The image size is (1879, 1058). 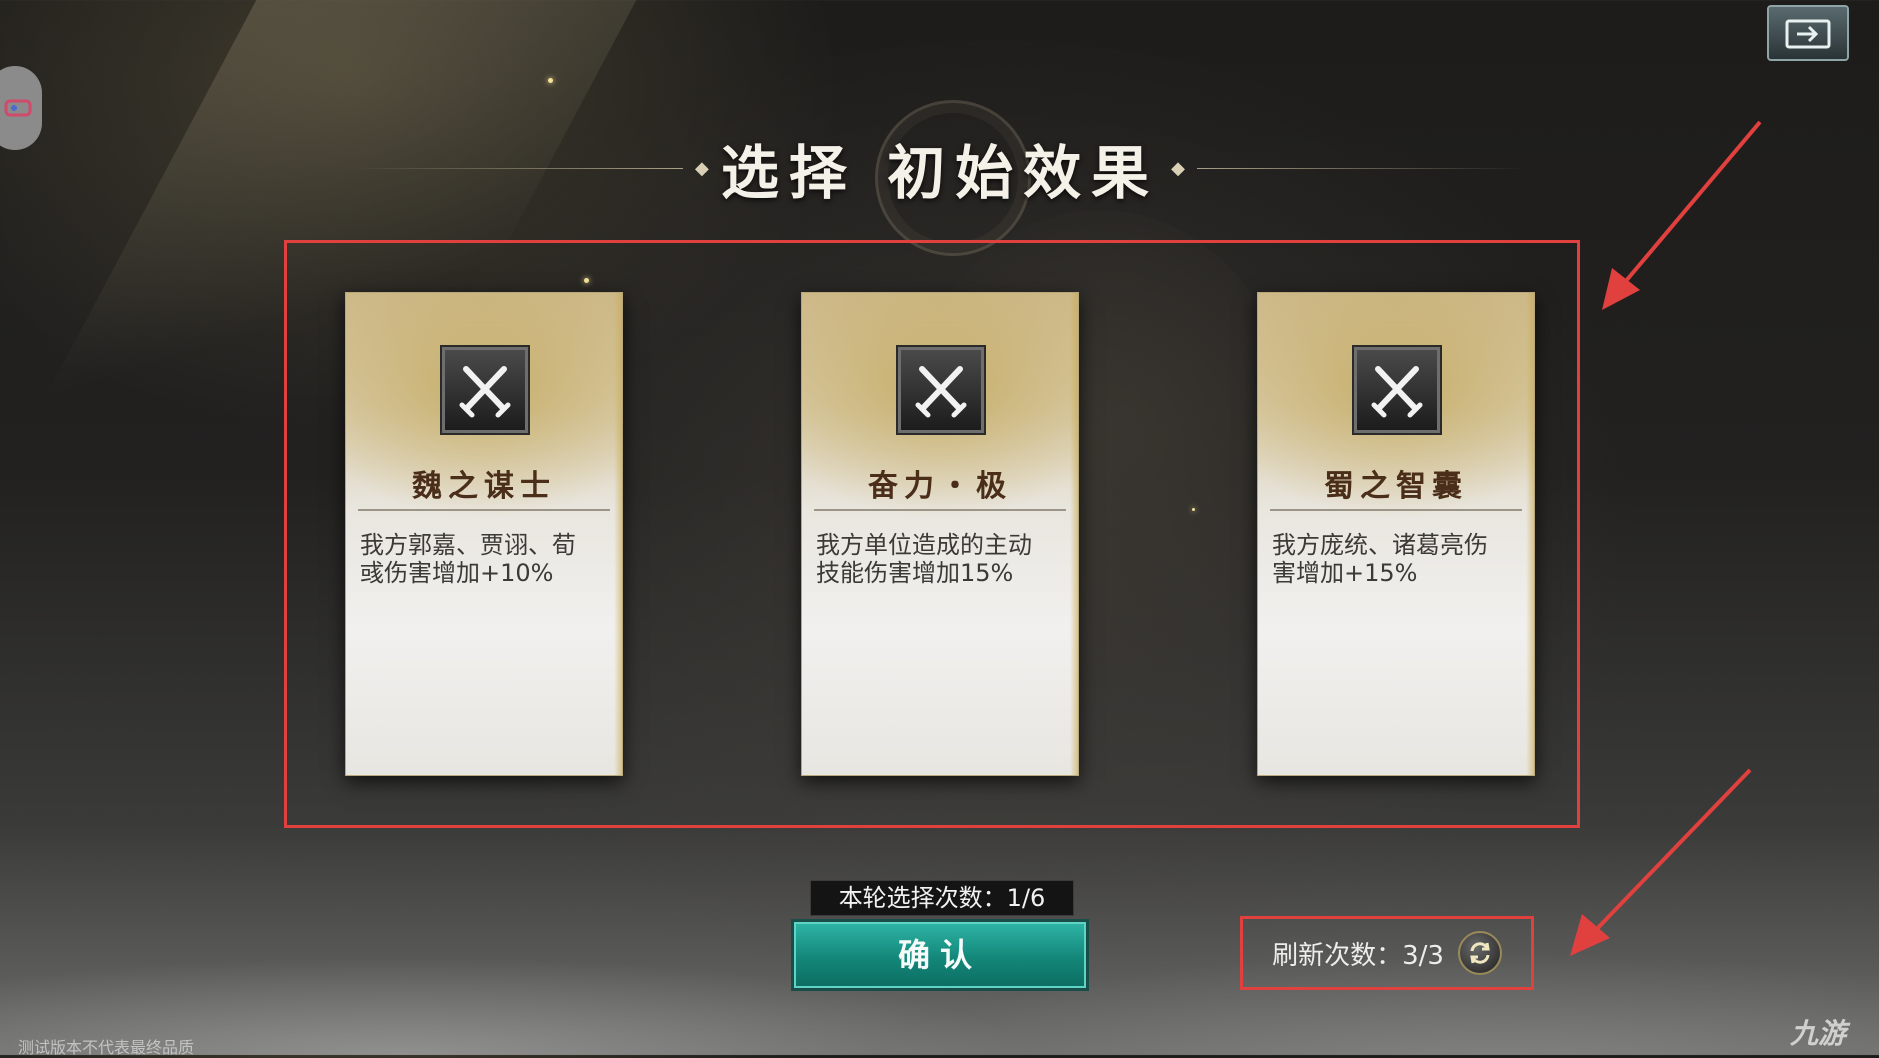 What do you see at coordinates (1361, 168) in the screenshot?
I see `title-line-right` at bounding box center [1361, 168].